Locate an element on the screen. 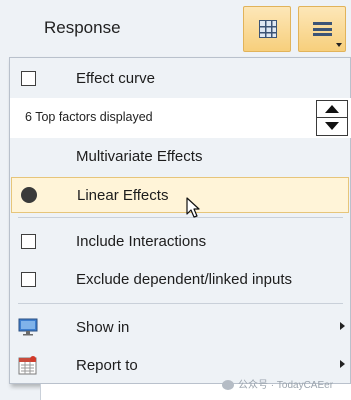  mouse-pointer-icon is located at coordinates (193, 207).